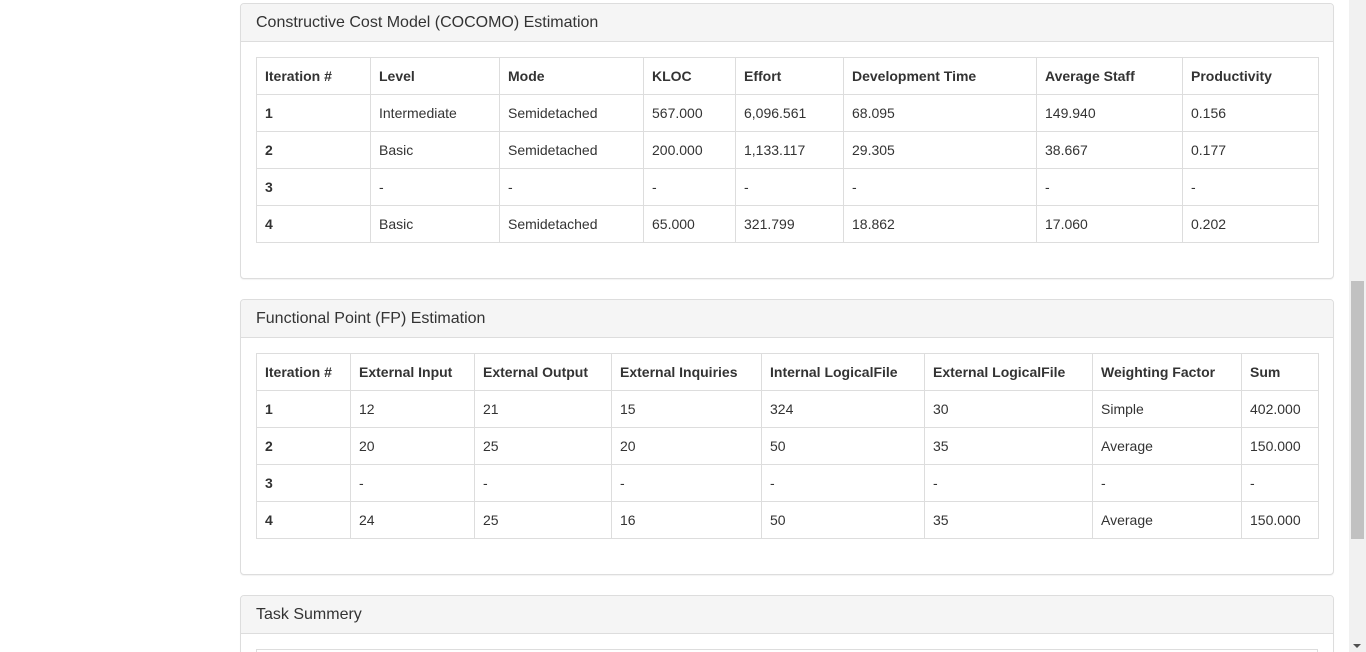 Image resolution: width=1366 pixels, height=652 pixels. Describe the element at coordinates (1008, 372) in the screenshot. I see `column-header-external-logicalfile: External LogicalFile` at that location.